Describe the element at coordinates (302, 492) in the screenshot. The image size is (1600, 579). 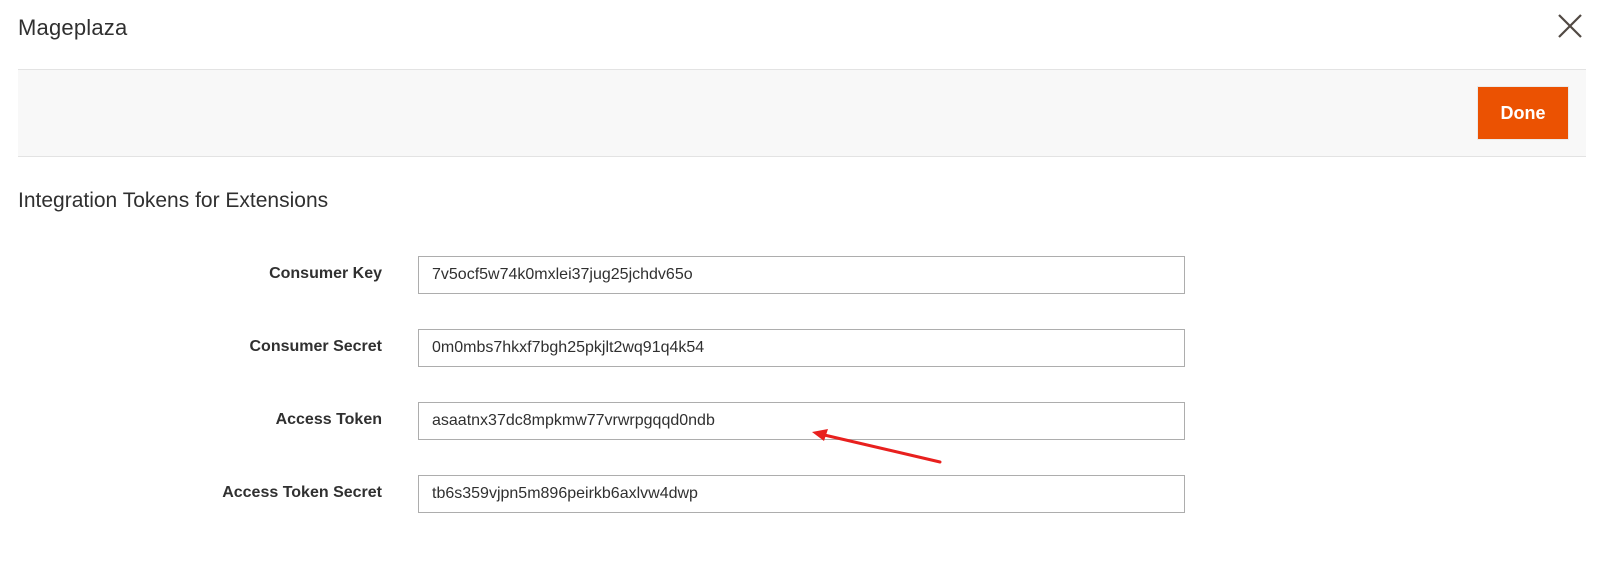
I see `access-token-secret-label: Access Token Secret` at that location.